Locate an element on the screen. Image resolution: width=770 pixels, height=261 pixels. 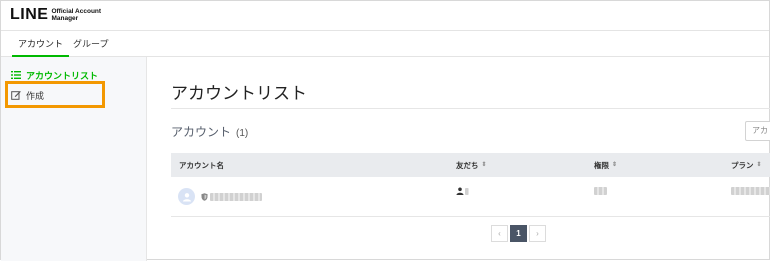
friends-count-redacted is located at coordinates (467, 191).